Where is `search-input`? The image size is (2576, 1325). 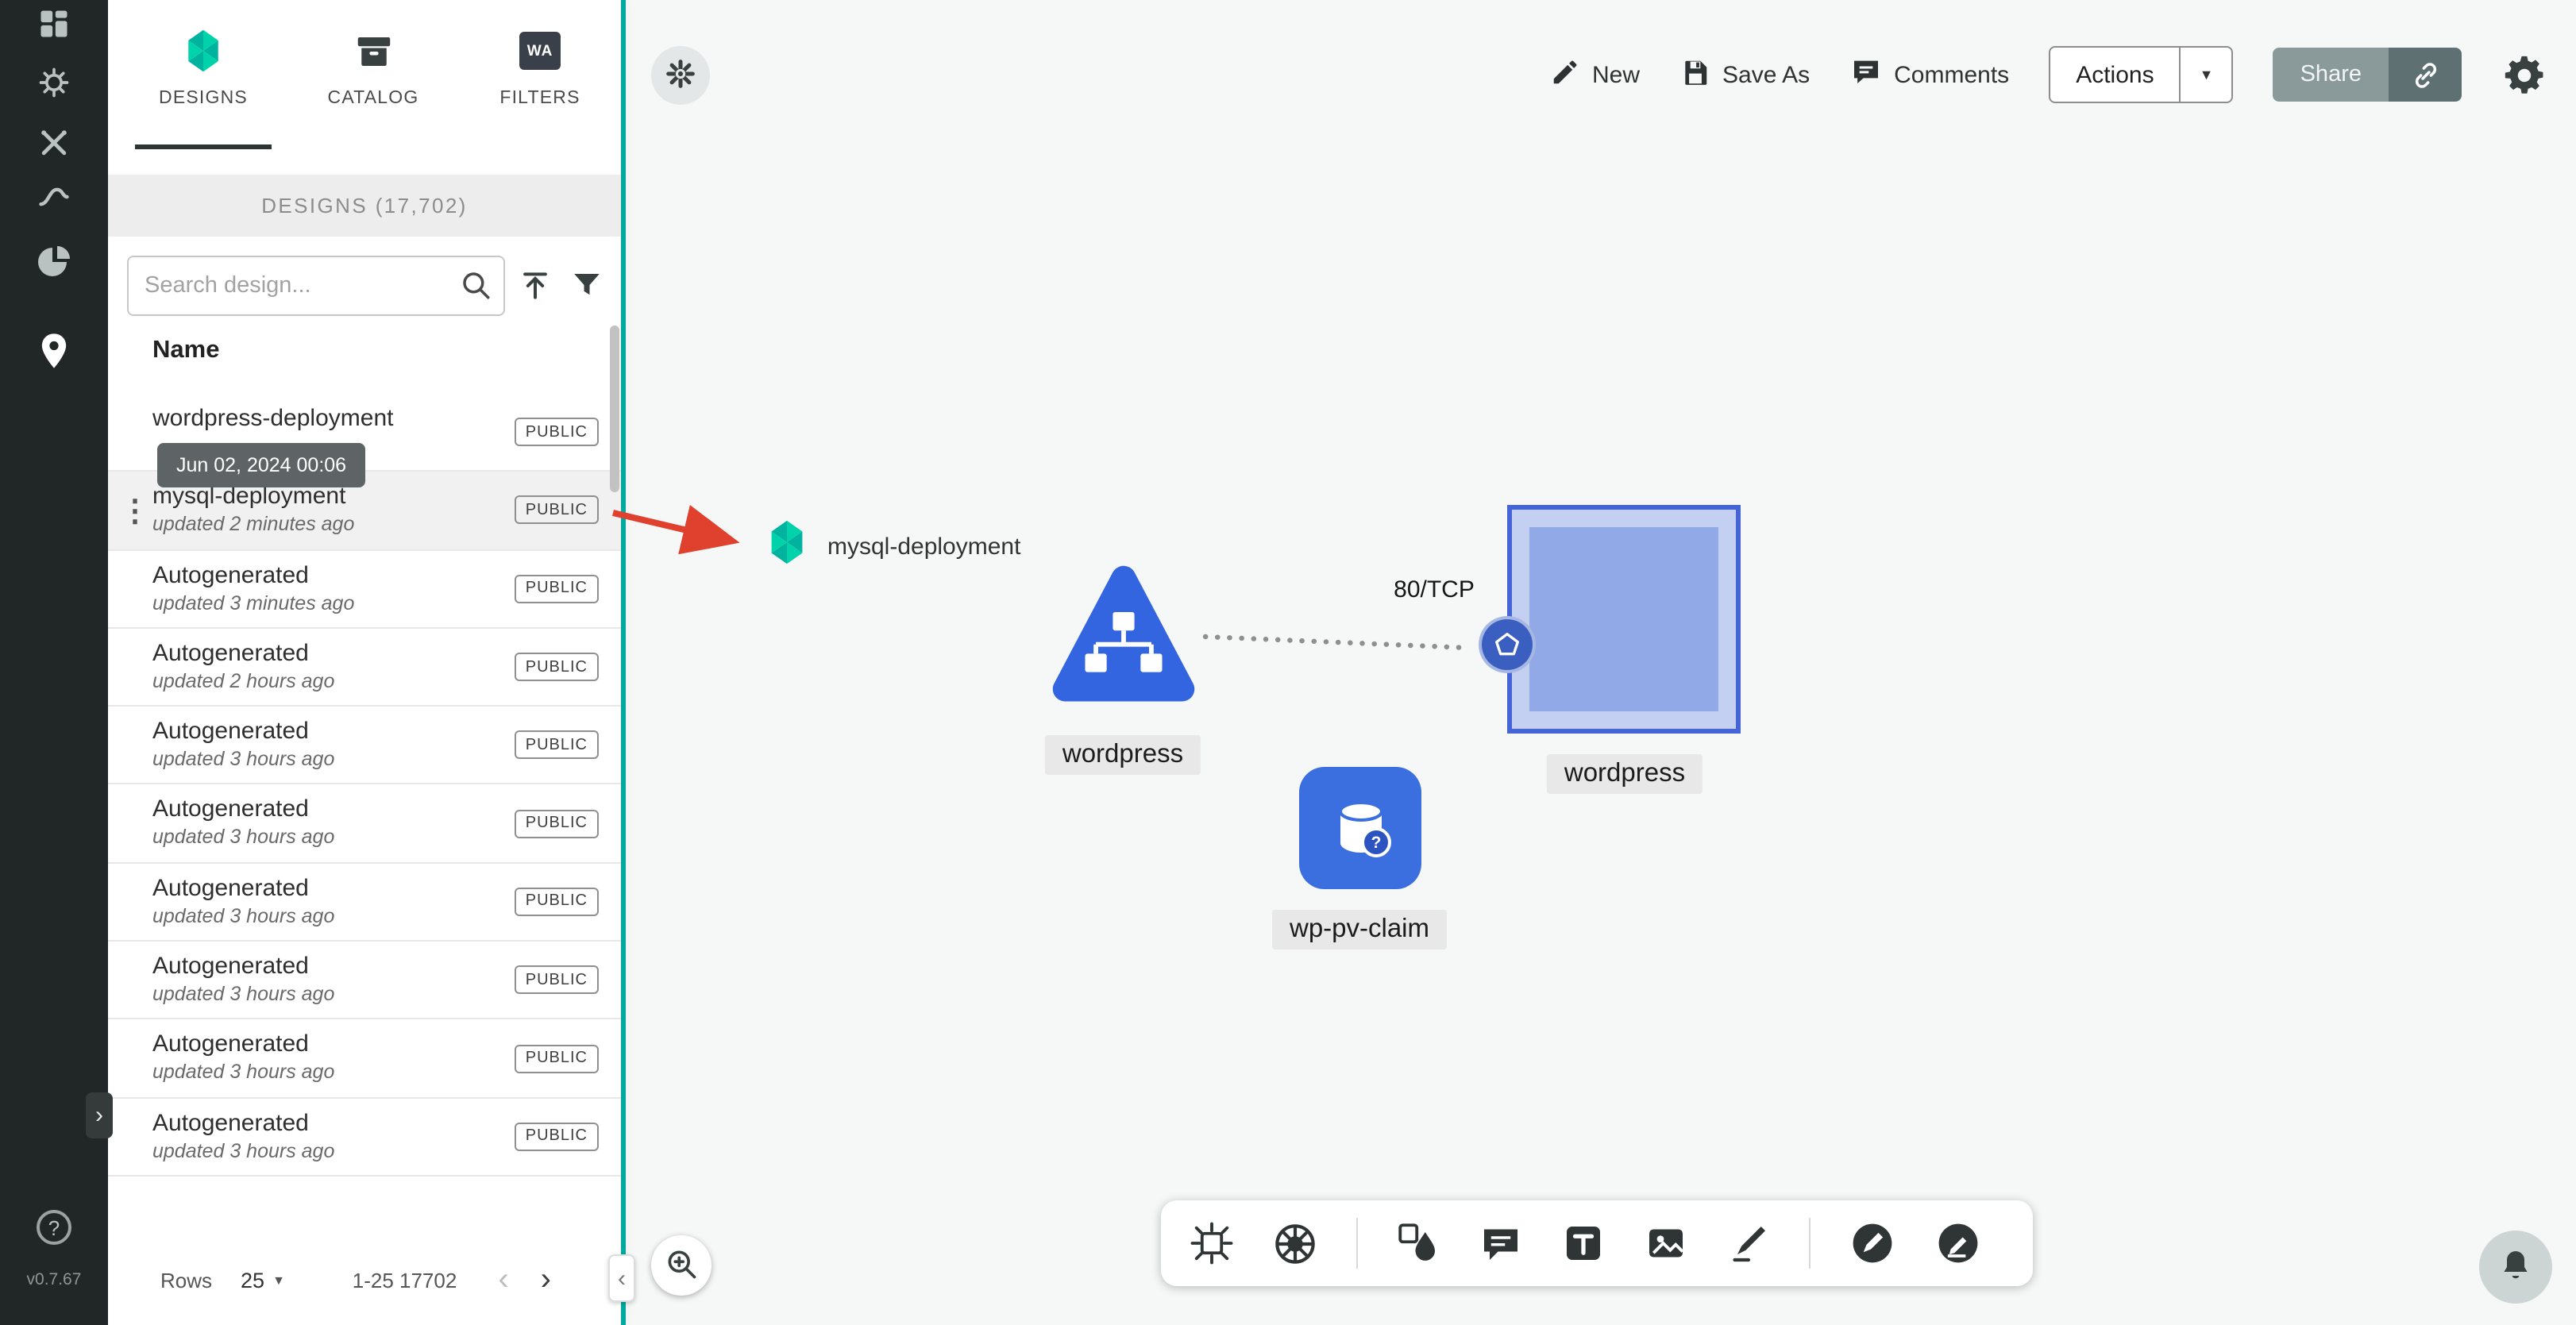 search-input is located at coordinates (316, 286).